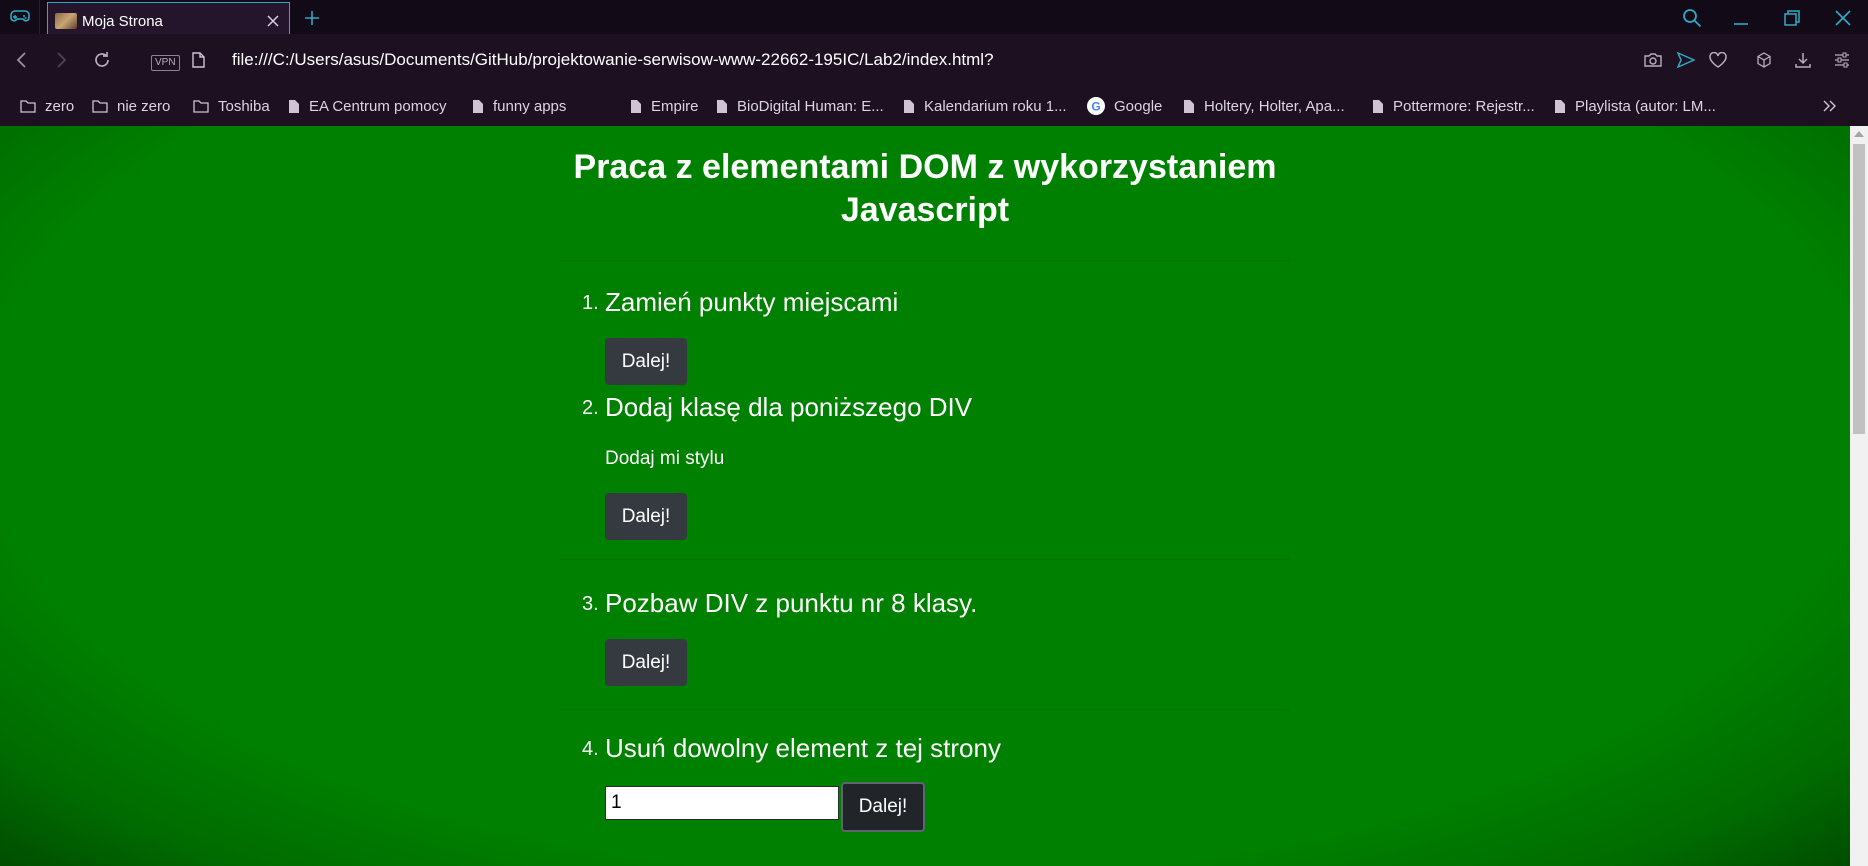 The width and height of the screenshot is (1868, 866). Describe the element at coordinates (590, 303) in the screenshot. I see `task-number: 1.` at that location.